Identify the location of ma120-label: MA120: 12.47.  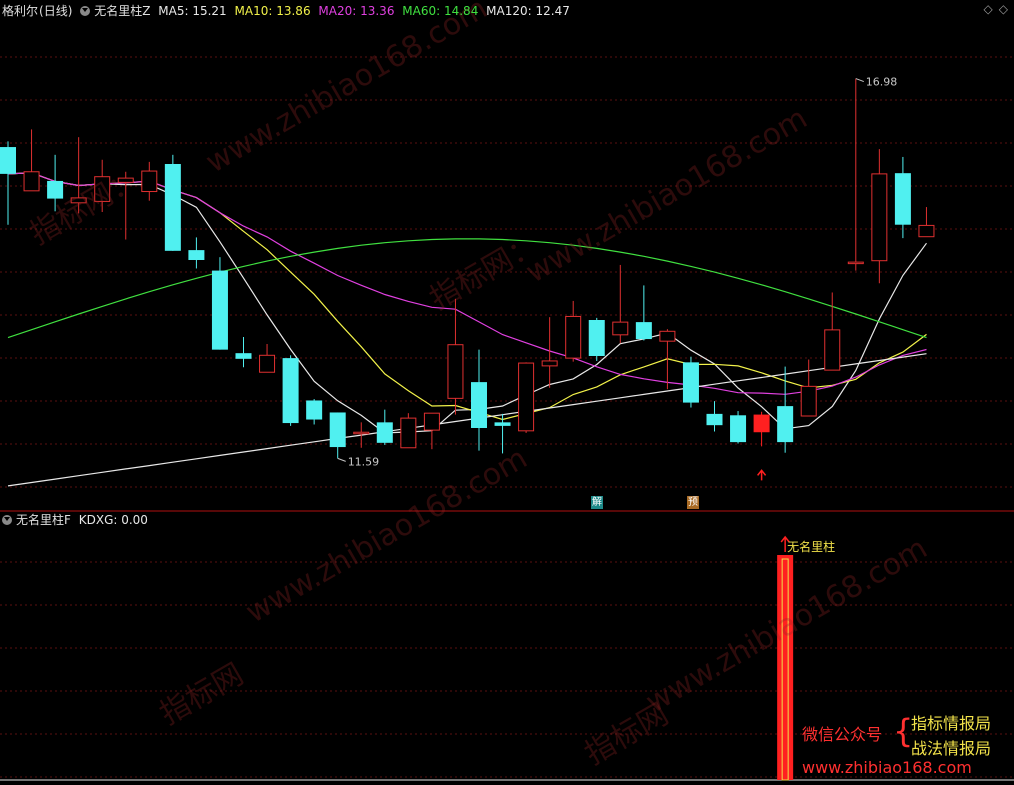
(528, 11).